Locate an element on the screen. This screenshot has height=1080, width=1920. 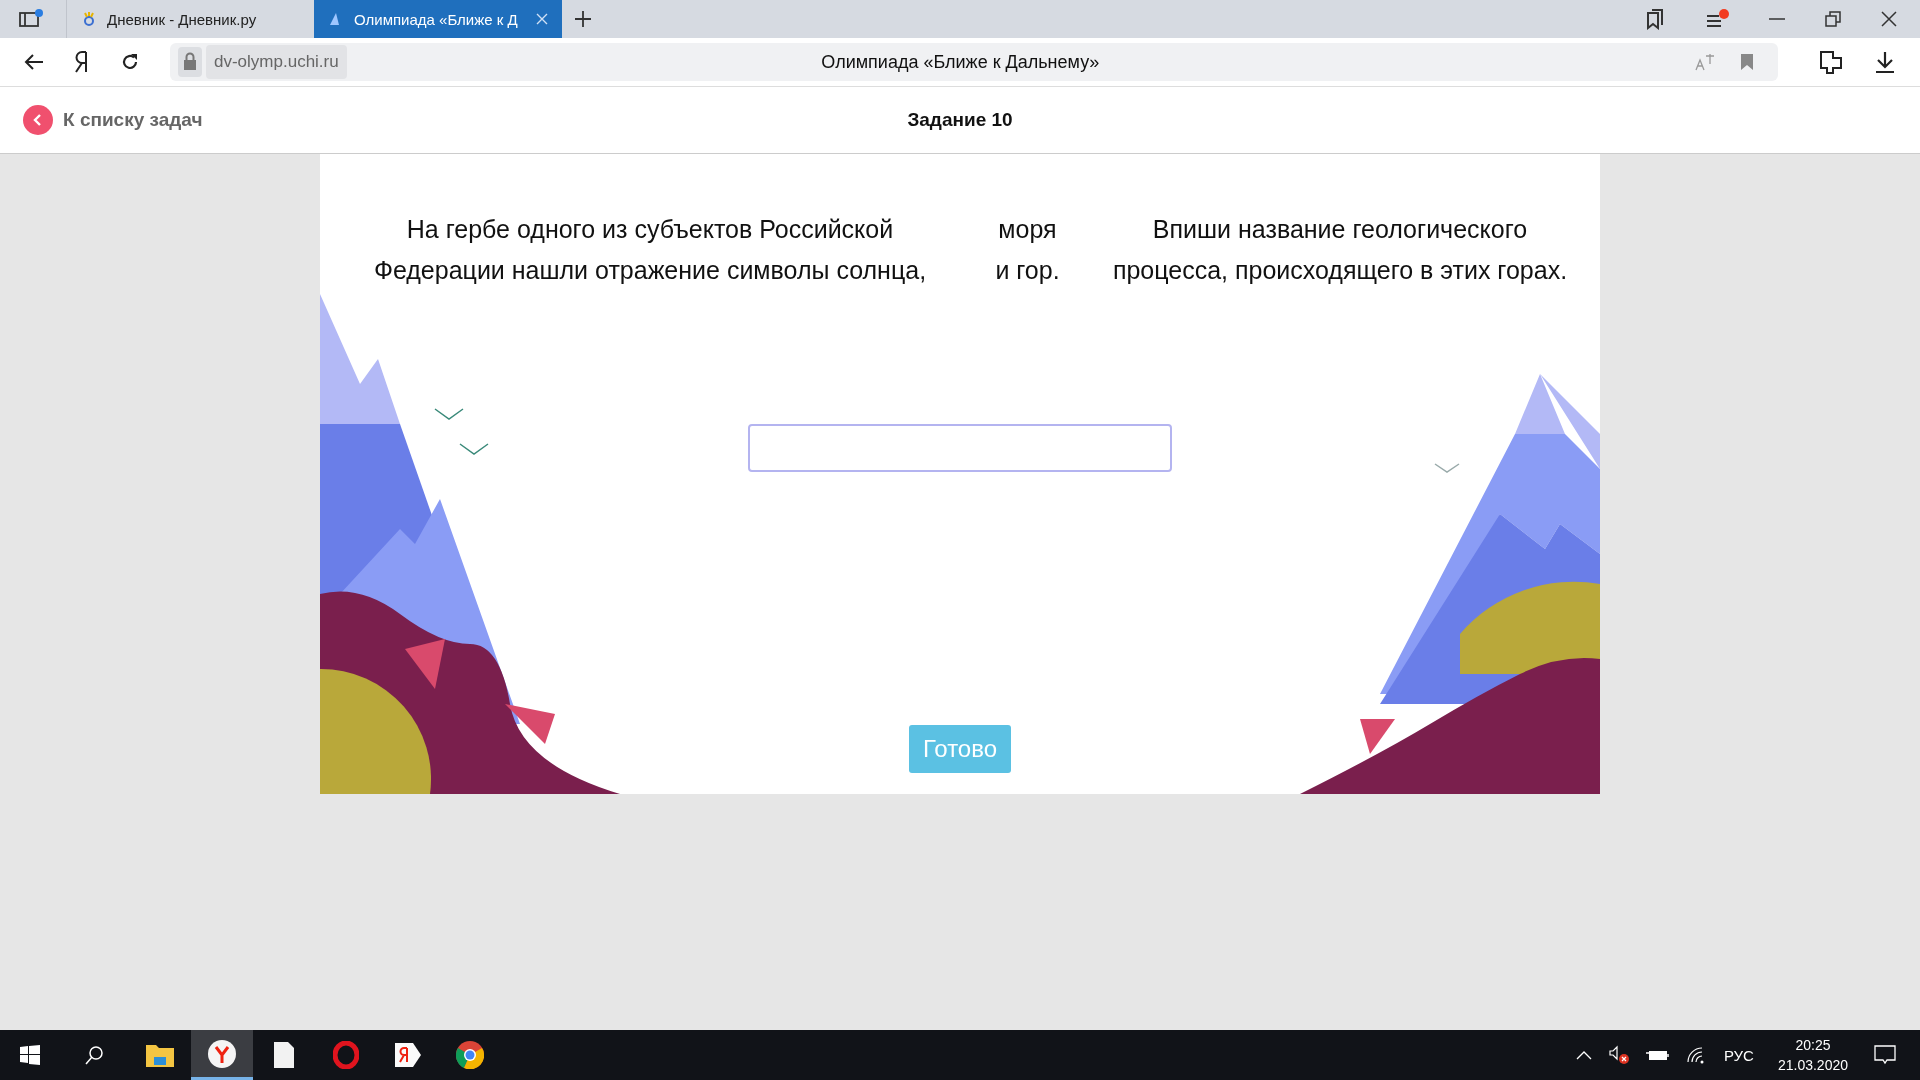
task-text: На гербе одного из субъектов Российской is located at coordinates (650, 229).